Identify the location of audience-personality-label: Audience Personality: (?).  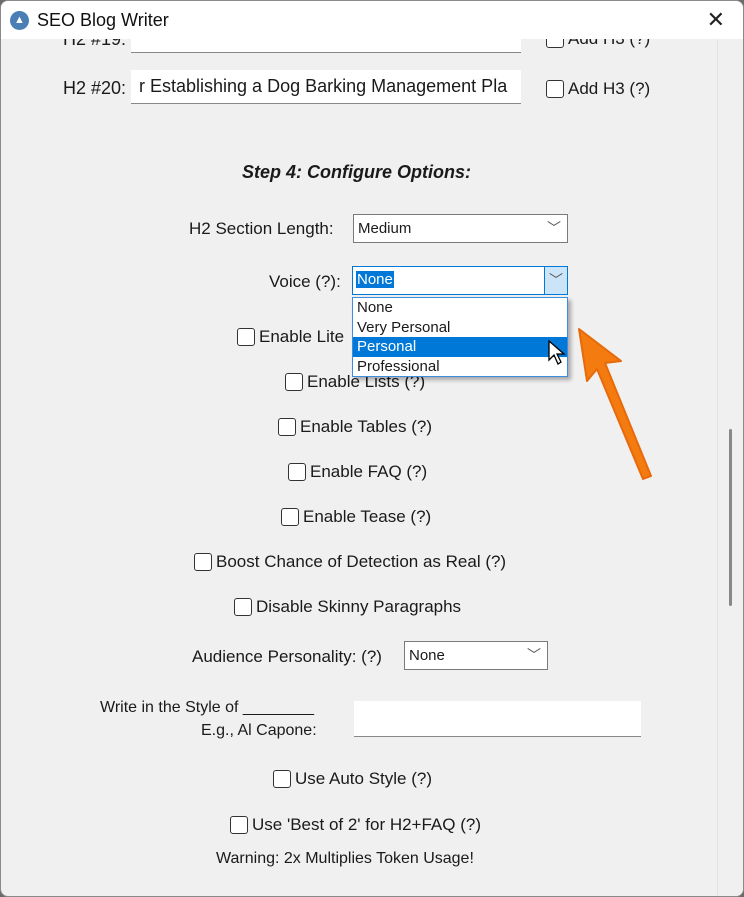
(287, 656).